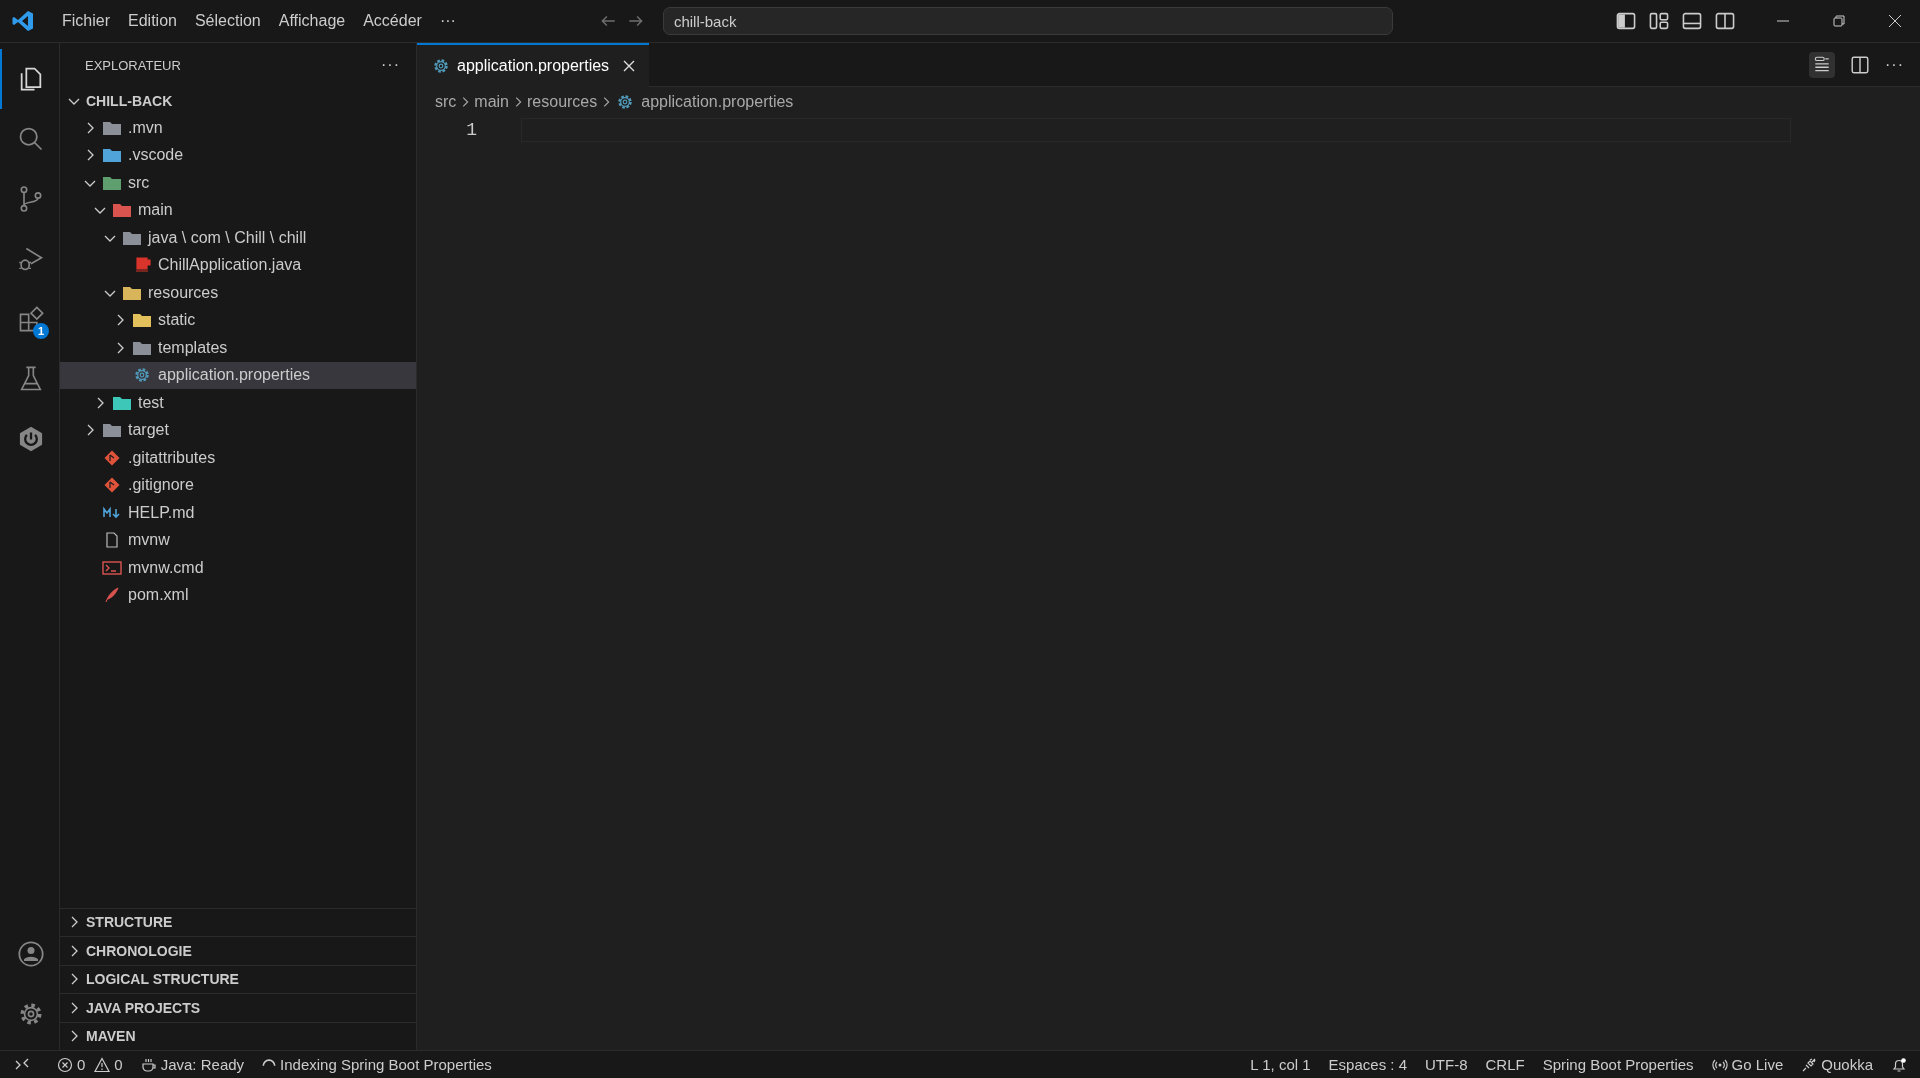  Describe the element at coordinates (471, 130) in the screenshot. I see `line-number: 1` at that location.